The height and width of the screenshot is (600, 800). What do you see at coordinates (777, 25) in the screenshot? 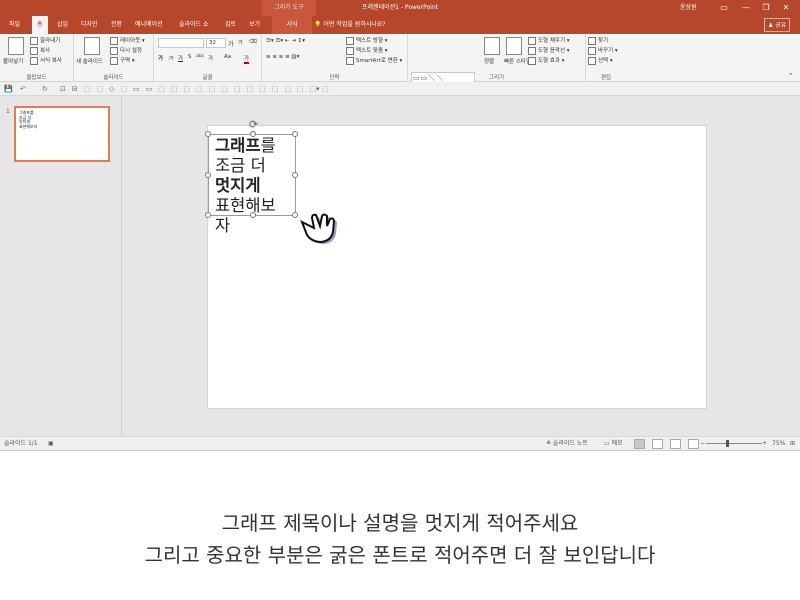
I see `share-button: ♟ 공유` at bounding box center [777, 25].